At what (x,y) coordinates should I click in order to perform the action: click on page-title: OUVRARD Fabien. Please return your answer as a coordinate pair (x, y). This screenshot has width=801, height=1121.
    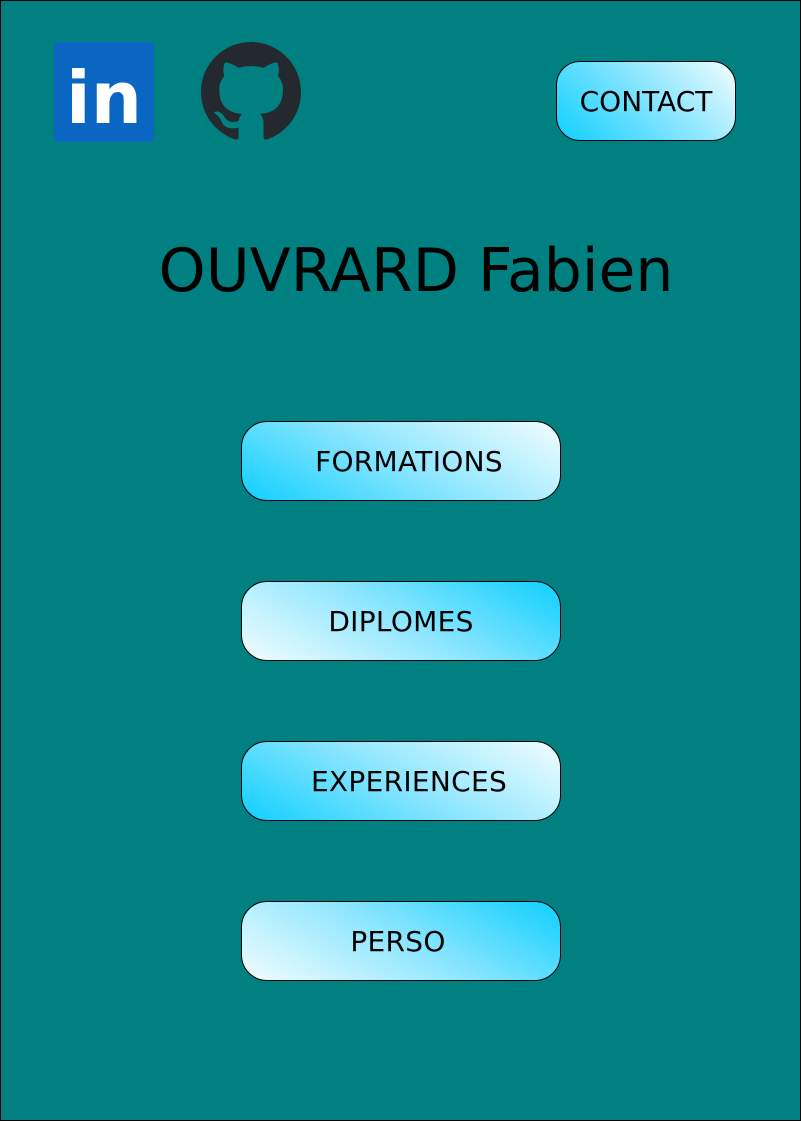
    Looking at the image, I should click on (416, 271).